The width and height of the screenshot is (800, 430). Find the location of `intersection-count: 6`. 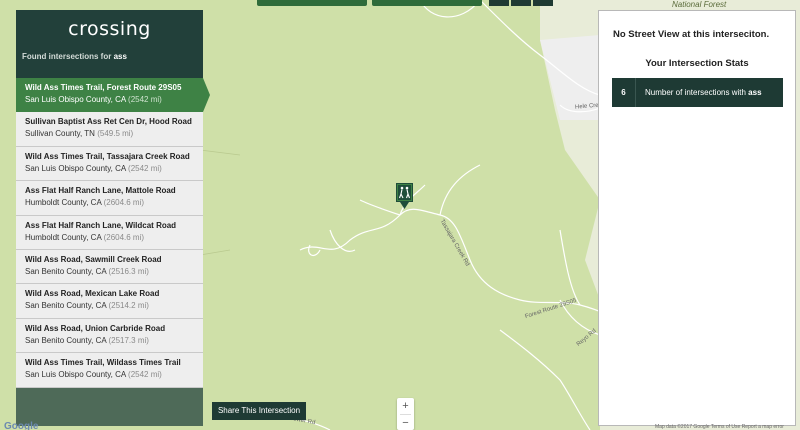

intersection-count: 6 is located at coordinates (624, 92).